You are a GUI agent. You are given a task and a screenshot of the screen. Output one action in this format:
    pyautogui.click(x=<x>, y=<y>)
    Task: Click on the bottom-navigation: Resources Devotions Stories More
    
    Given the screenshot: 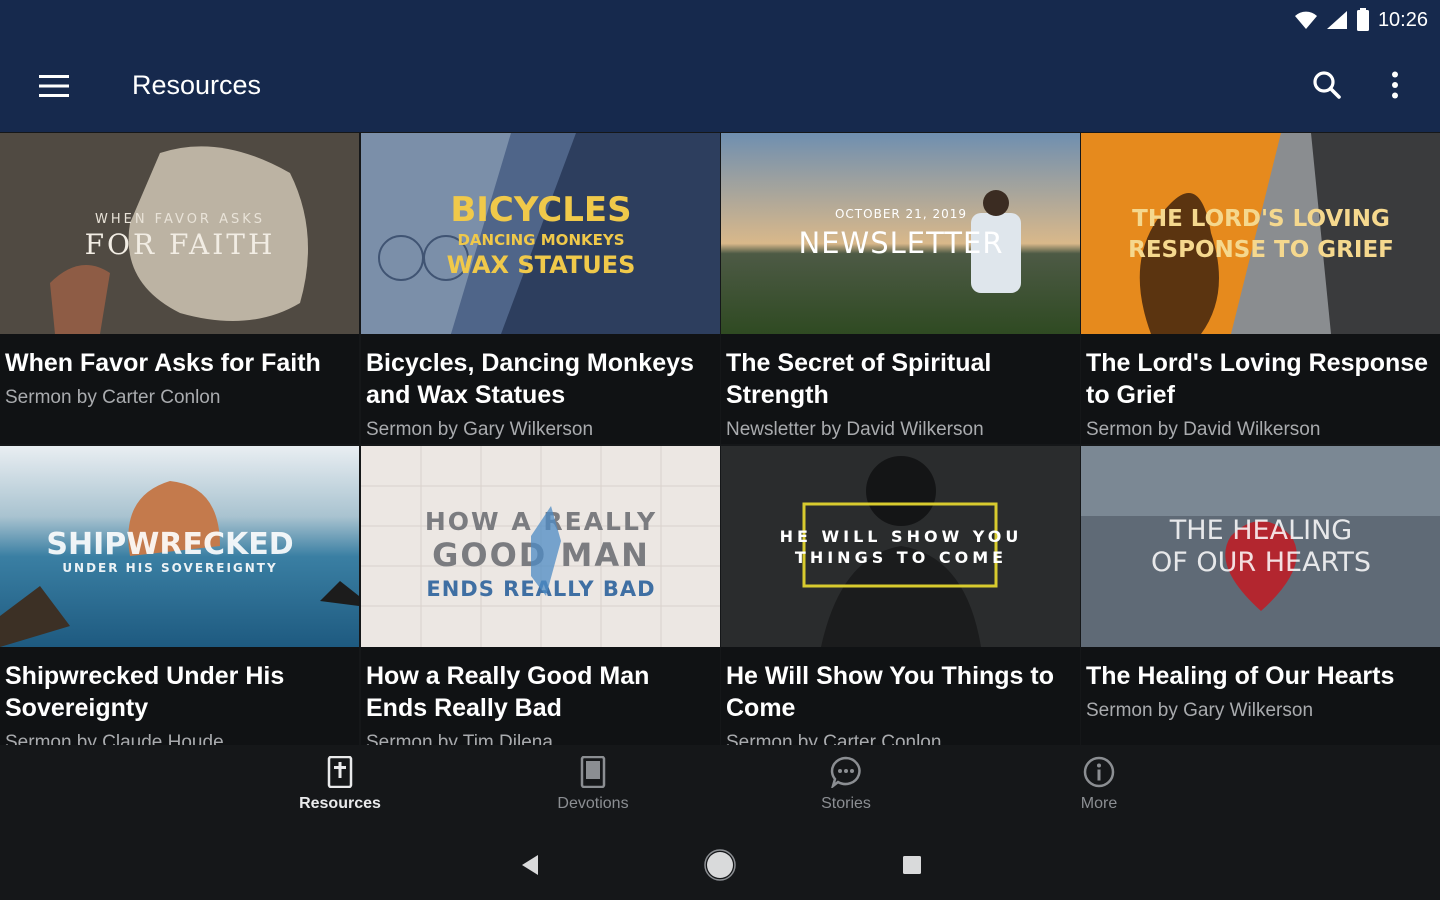 What is the action you would take?
    pyautogui.click(x=720, y=785)
    